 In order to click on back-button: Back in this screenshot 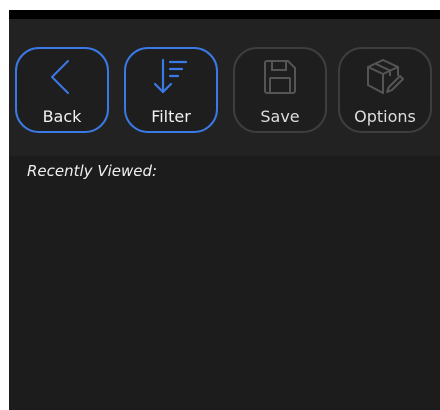, I will do `click(62, 90)`.